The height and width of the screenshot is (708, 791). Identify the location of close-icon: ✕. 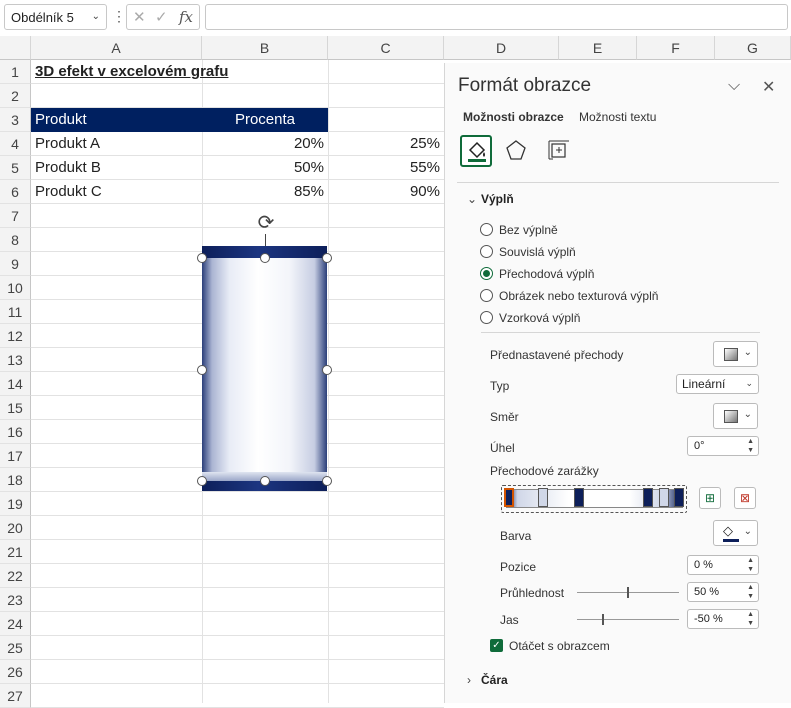
(768, 87).